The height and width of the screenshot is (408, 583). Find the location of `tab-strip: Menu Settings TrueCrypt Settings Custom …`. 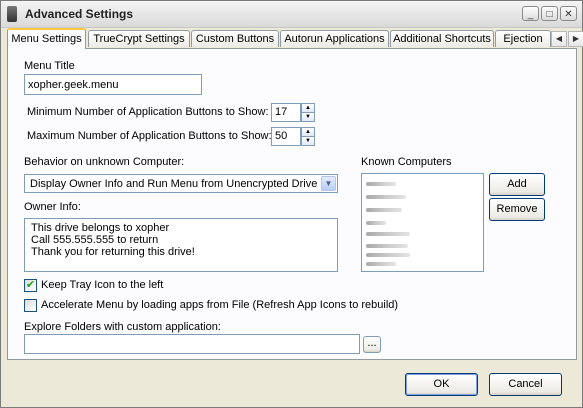

tab-strip: Menu Settings TrueCrypt Settings Custom … is located at coordinates (295, 38).